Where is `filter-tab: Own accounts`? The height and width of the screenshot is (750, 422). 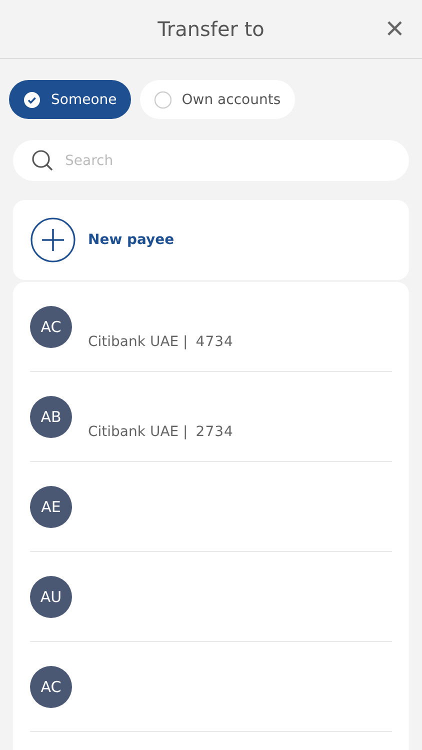
filter-tab: Own accounts is located at coordinates (217, 99).